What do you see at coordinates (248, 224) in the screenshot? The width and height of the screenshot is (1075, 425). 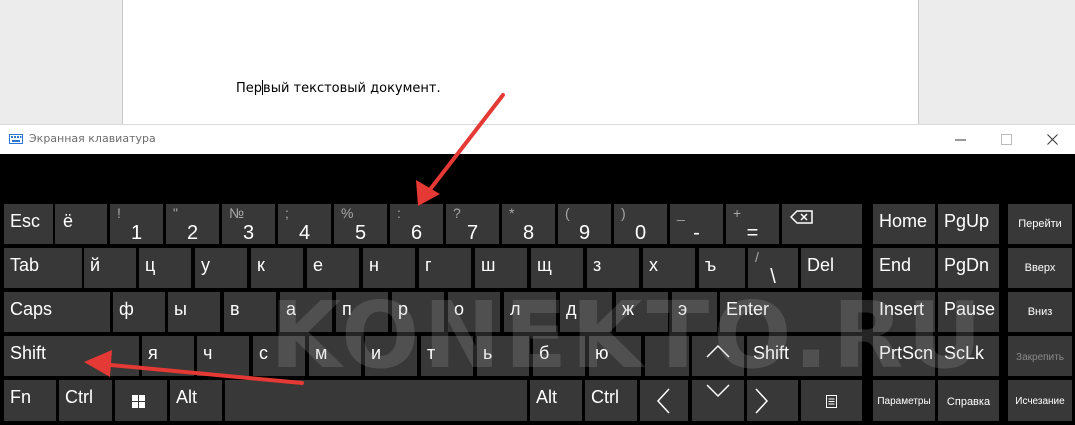 I see `key-3: № 3` at bounding box center [248, 224].